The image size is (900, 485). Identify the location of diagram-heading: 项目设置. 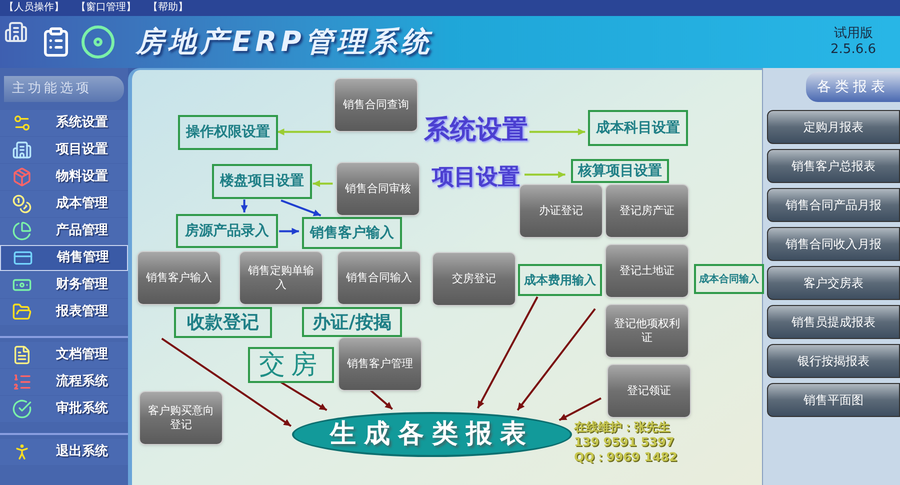
(475, 178).